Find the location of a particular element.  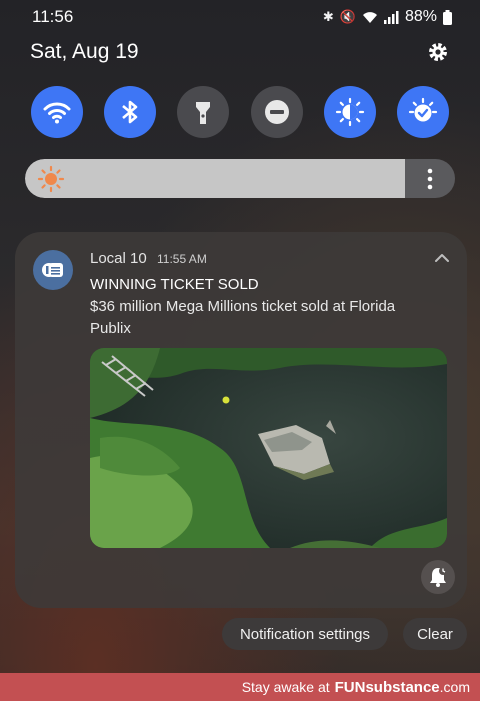

flashlight-icon is located at coordinates (203, 113).